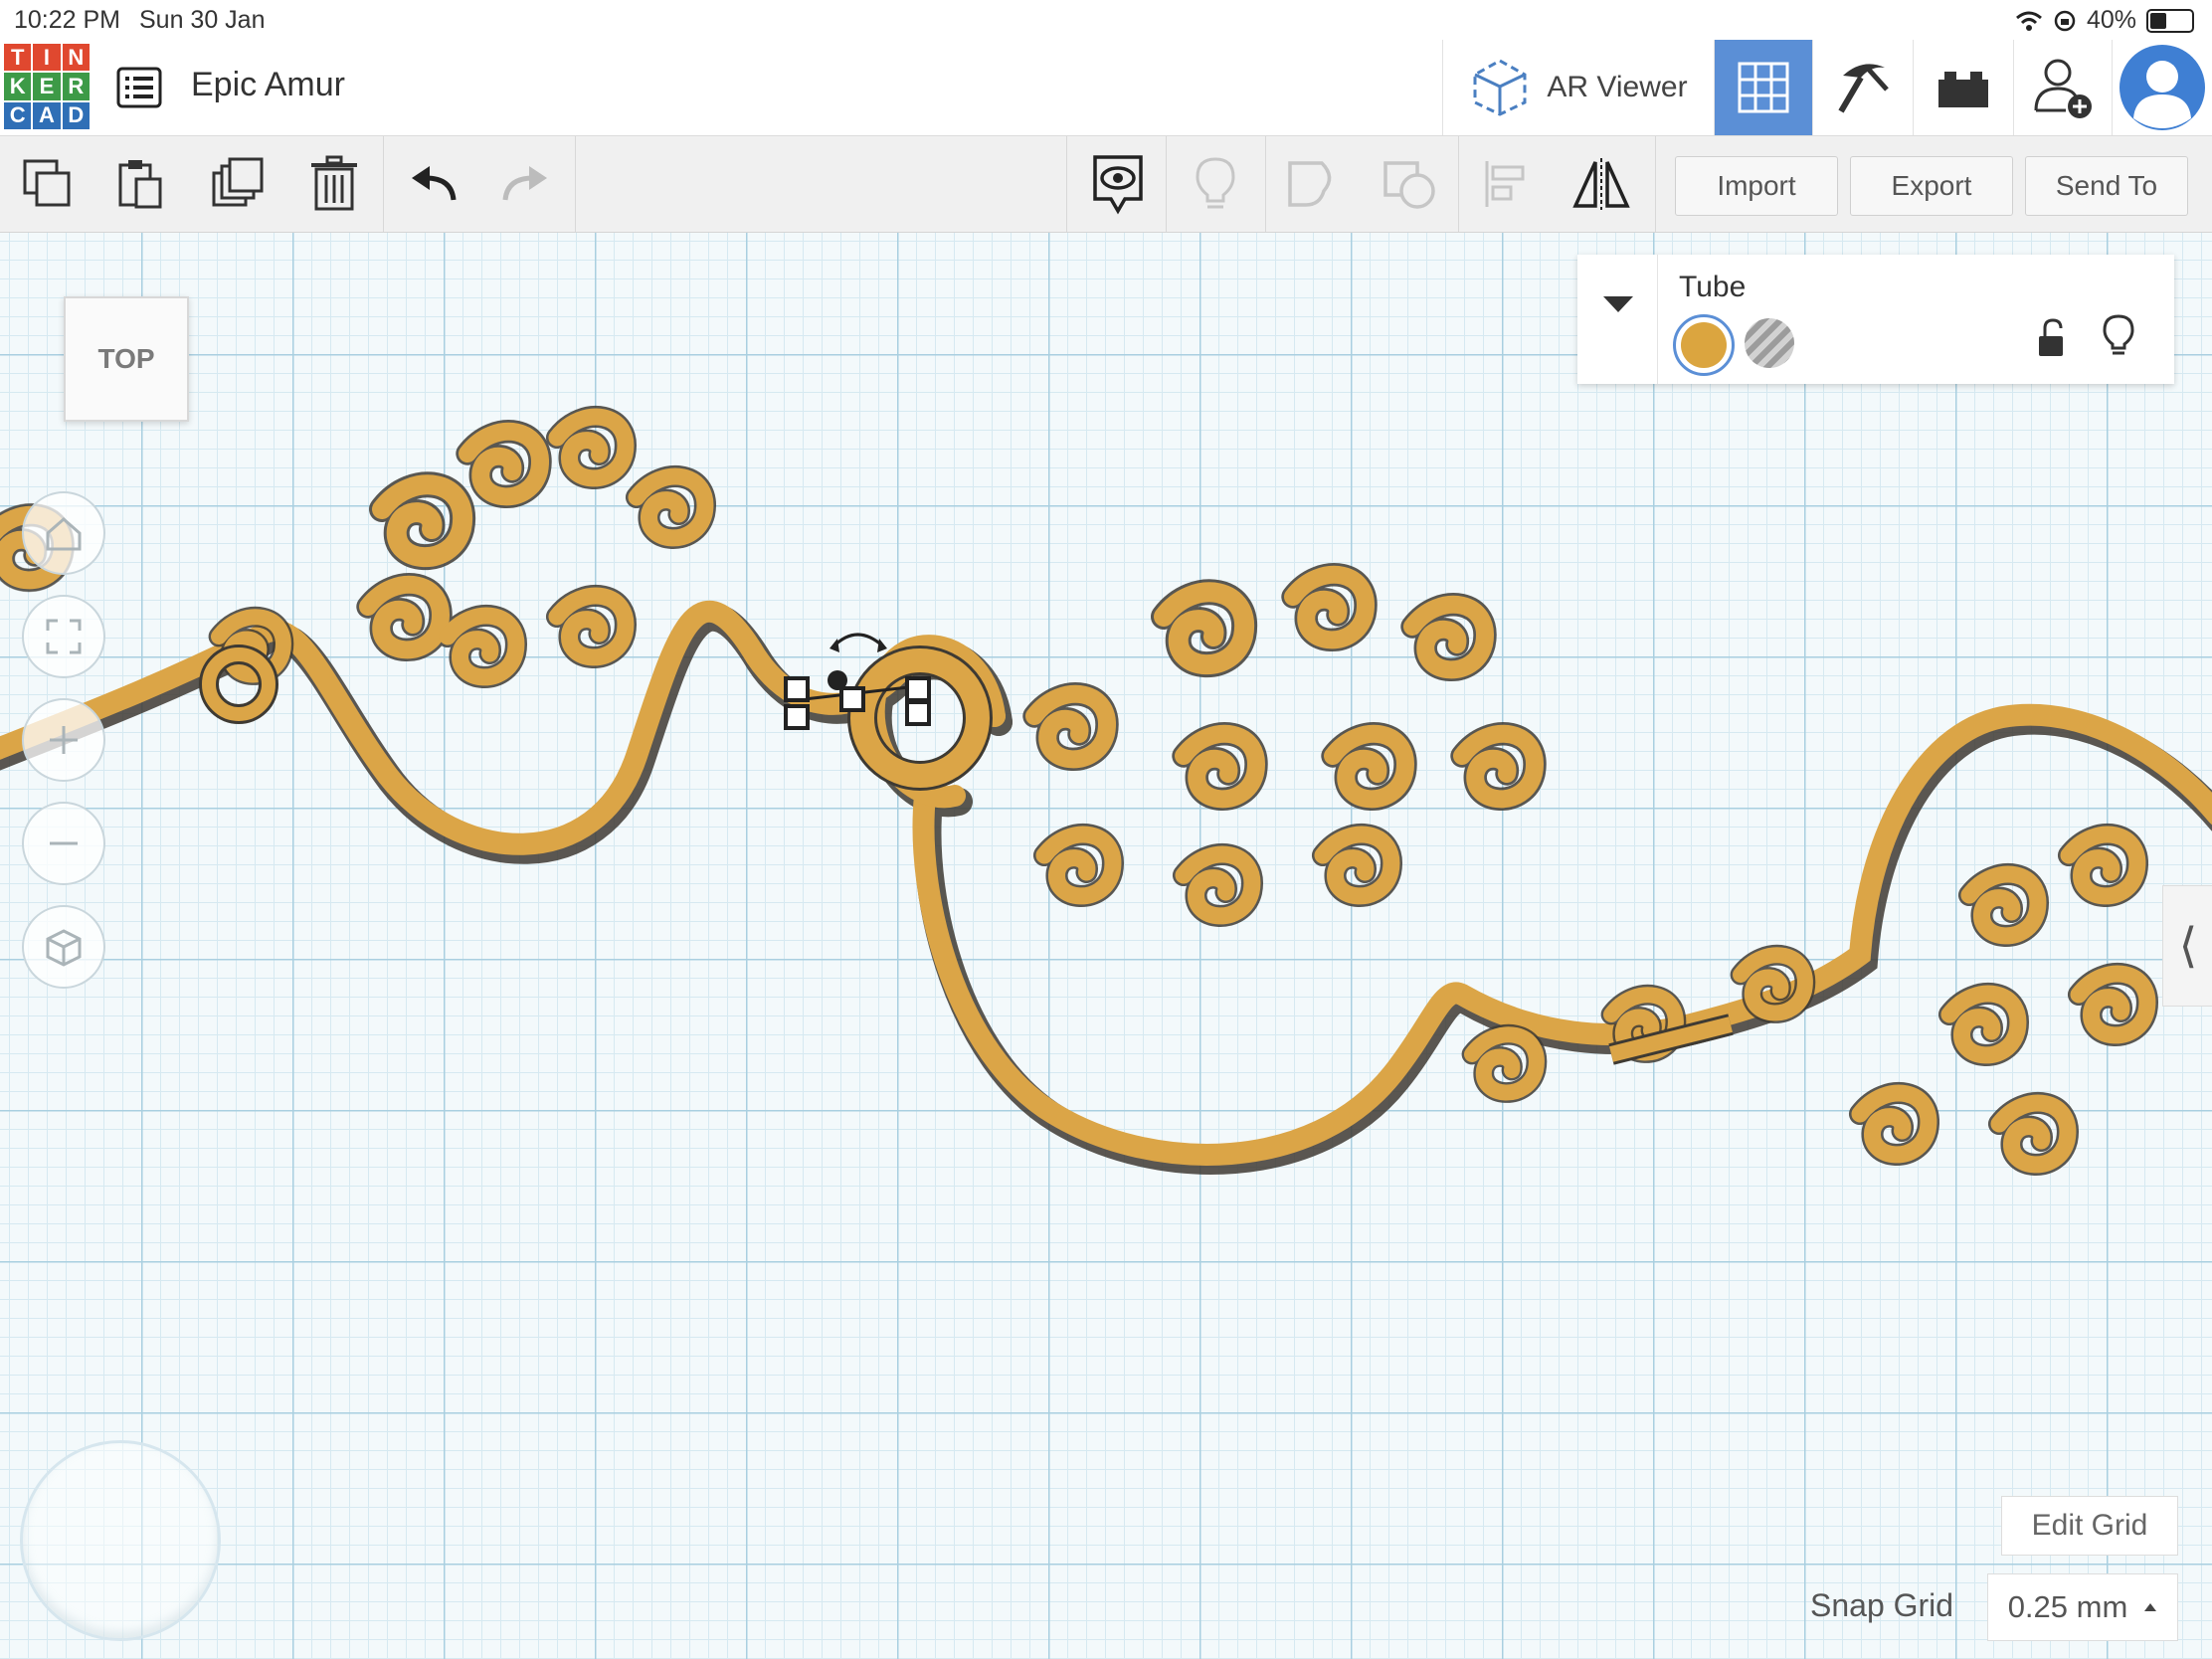 The width and height of the screenshot is (2212, 1659). I want to click on mirror-button, so click(1601, 184).